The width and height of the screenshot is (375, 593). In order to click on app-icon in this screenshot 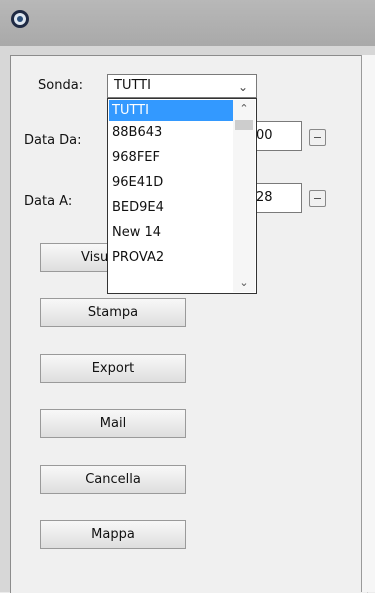, I will do `click(20, 19)`.